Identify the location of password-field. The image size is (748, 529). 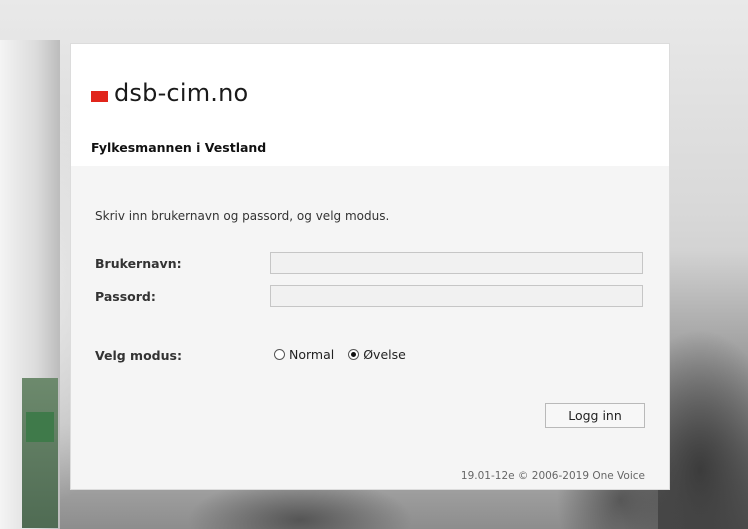
(456, 296).